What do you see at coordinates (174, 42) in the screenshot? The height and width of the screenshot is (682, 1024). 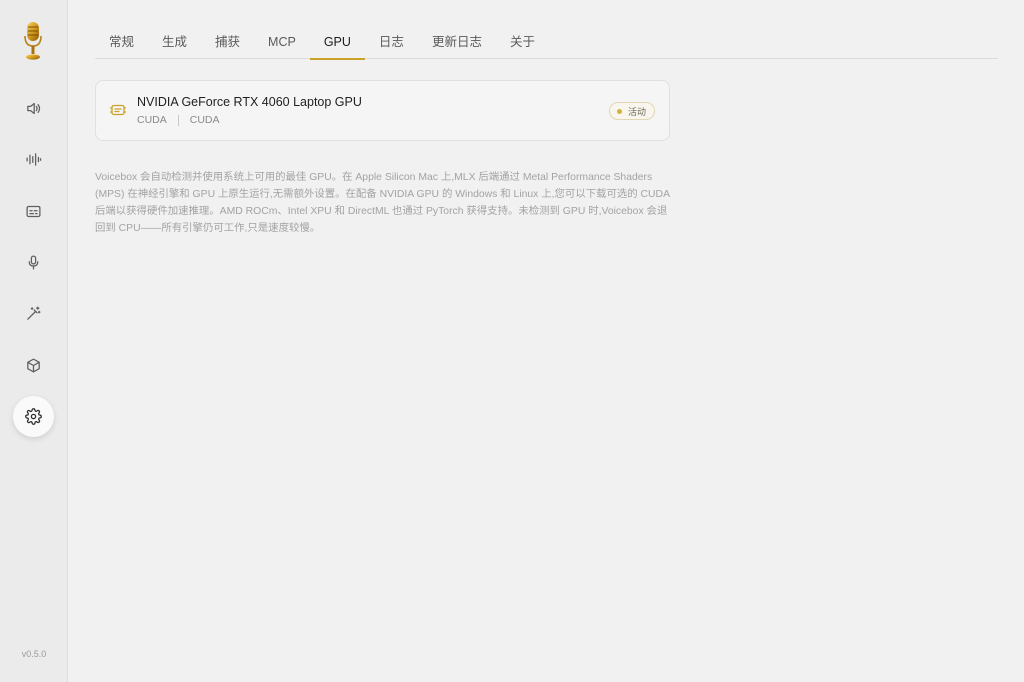 I see `tab-generation: 生成` at bounding box center [174, 42].